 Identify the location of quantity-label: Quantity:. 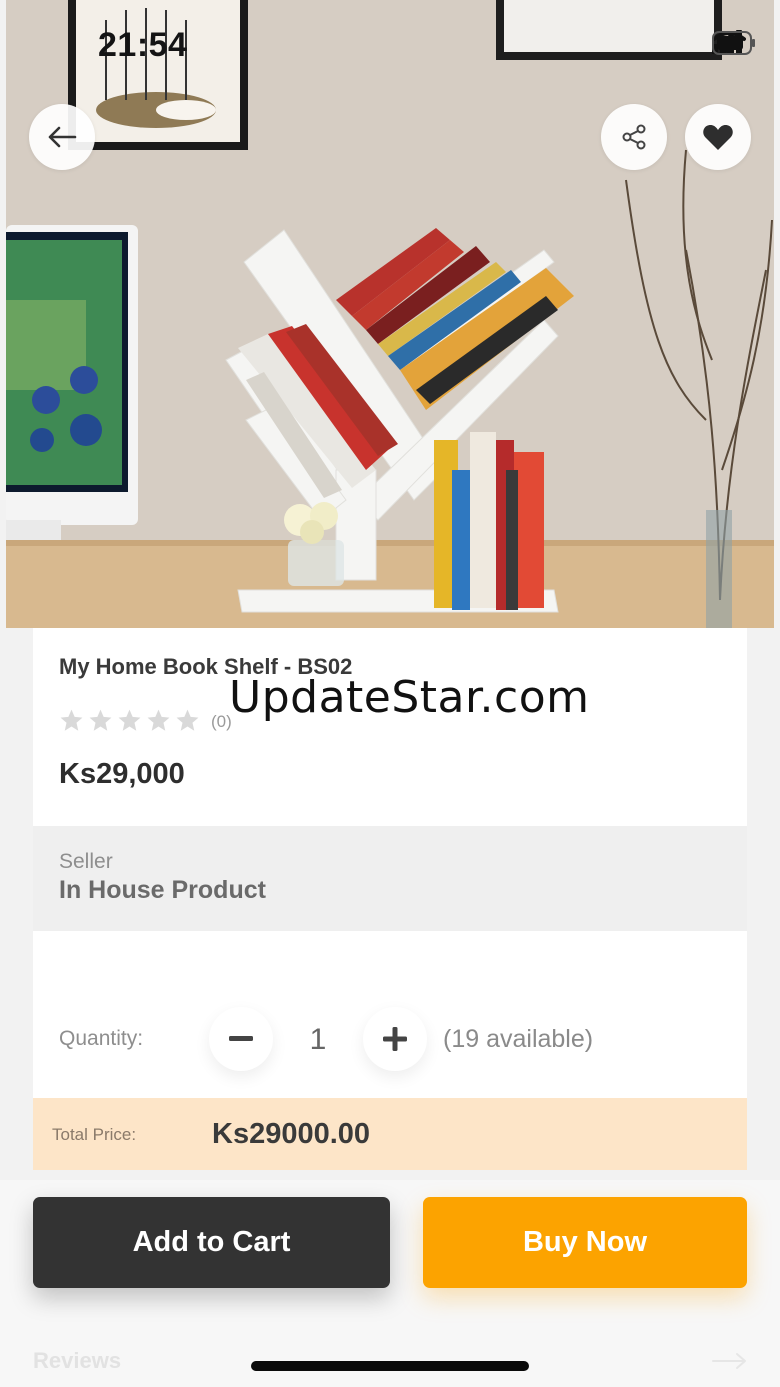
(101, 1038).